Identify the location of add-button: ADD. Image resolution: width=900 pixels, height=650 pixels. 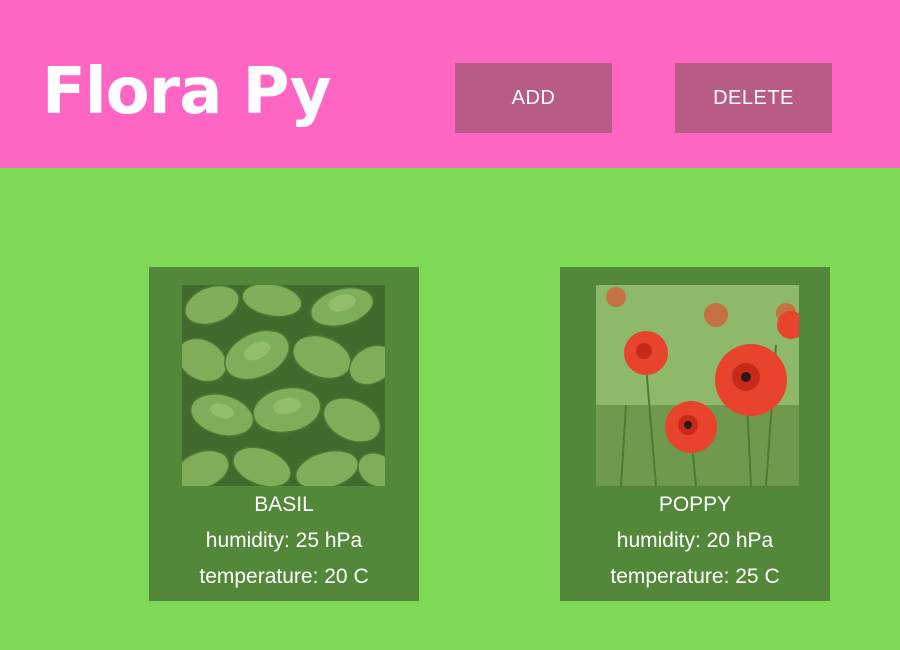
(533, 98).